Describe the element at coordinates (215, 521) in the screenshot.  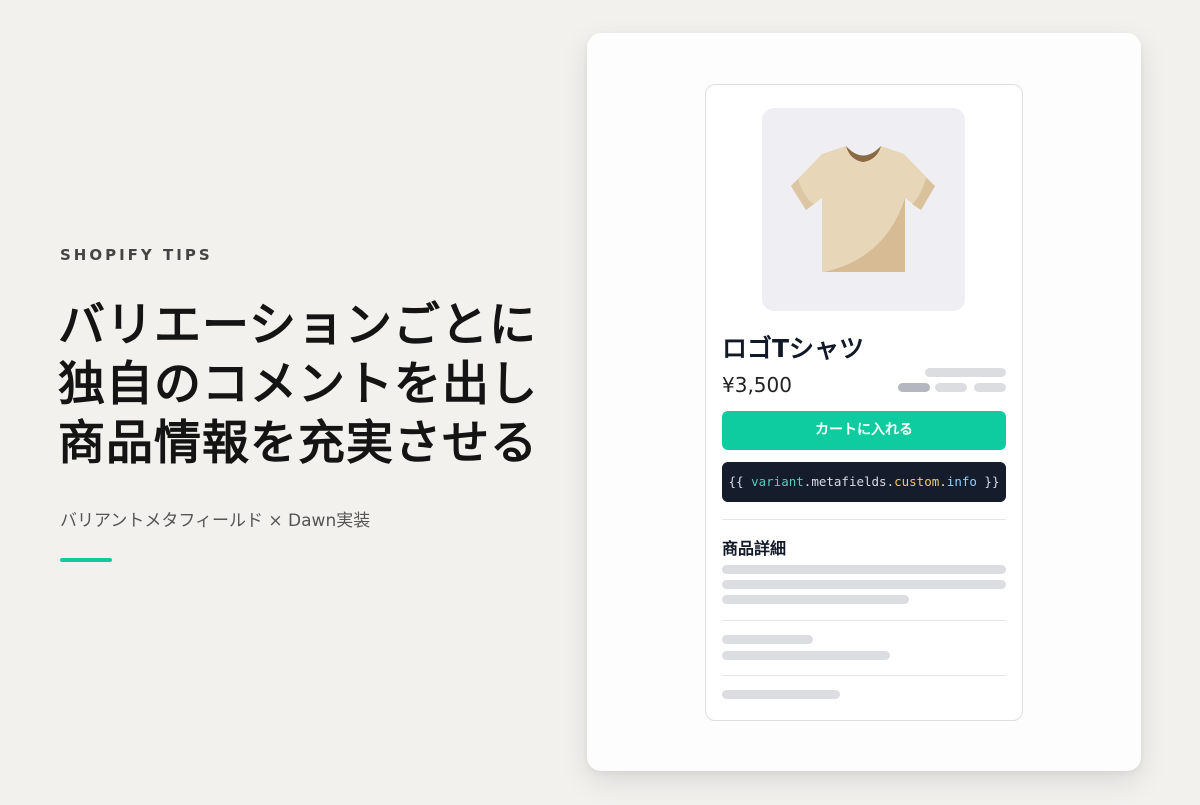
I see `subtitle: バリアントメタフィールド × Dawn実装` at that location.